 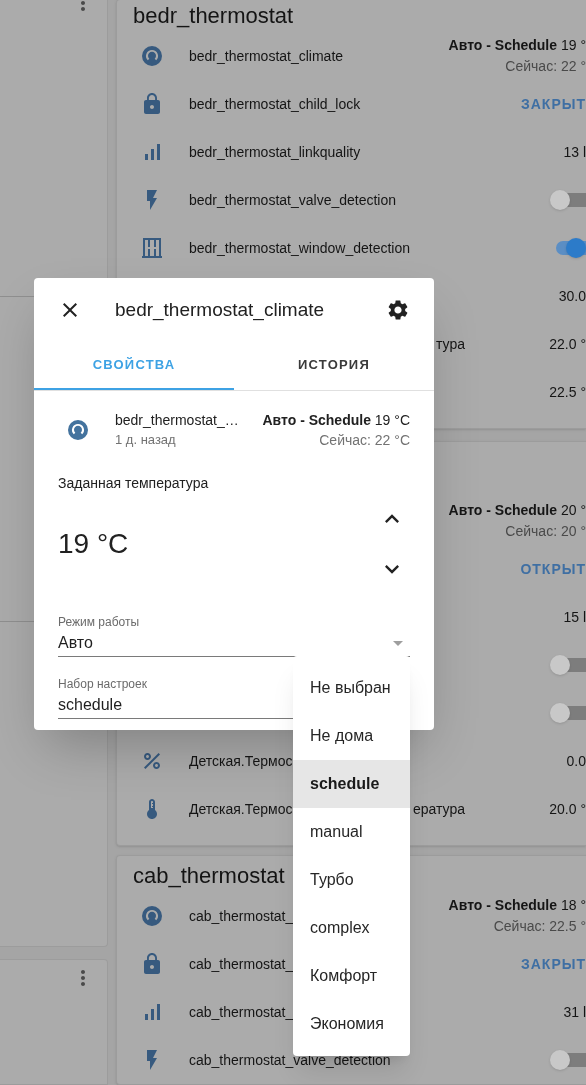 I want to click on climate-state: Авто - Schedule 20 °, so click(x=517, y=510).